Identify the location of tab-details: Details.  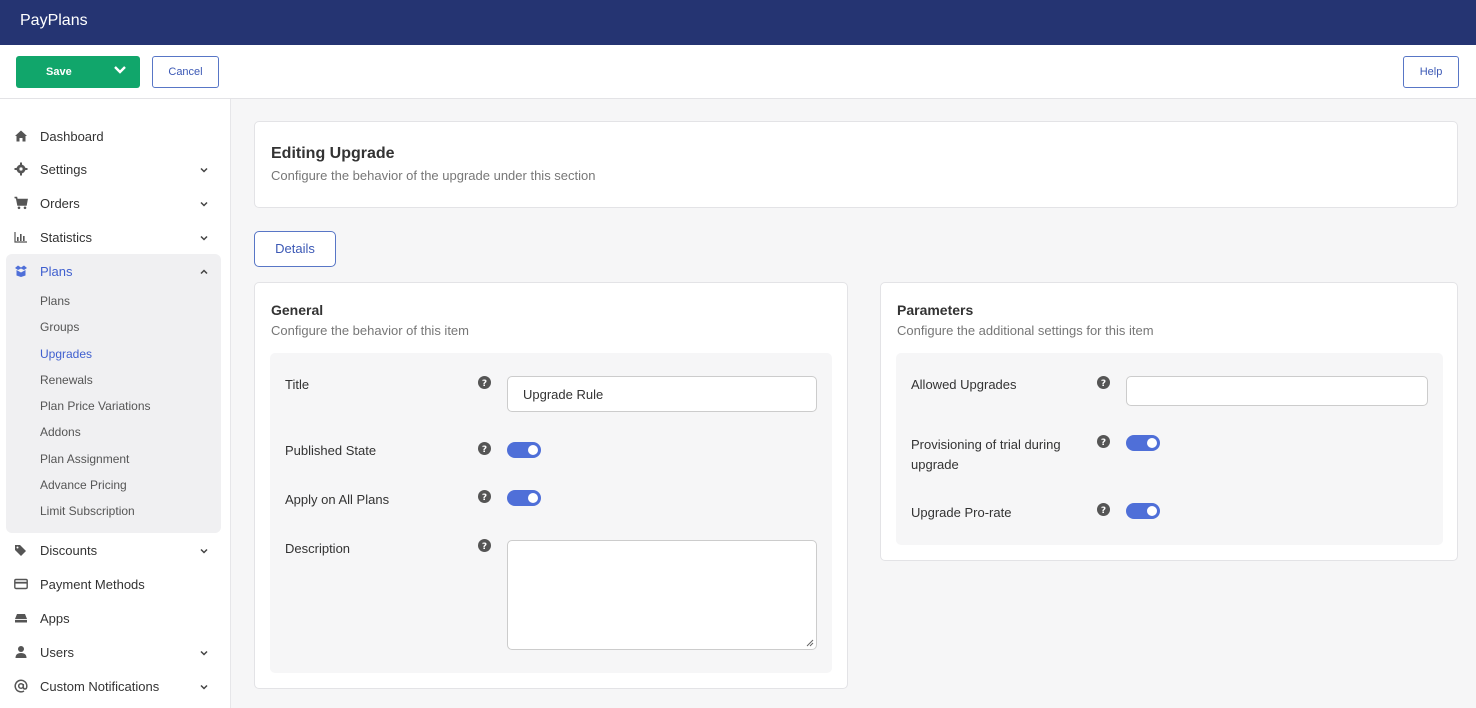
(295, 249).